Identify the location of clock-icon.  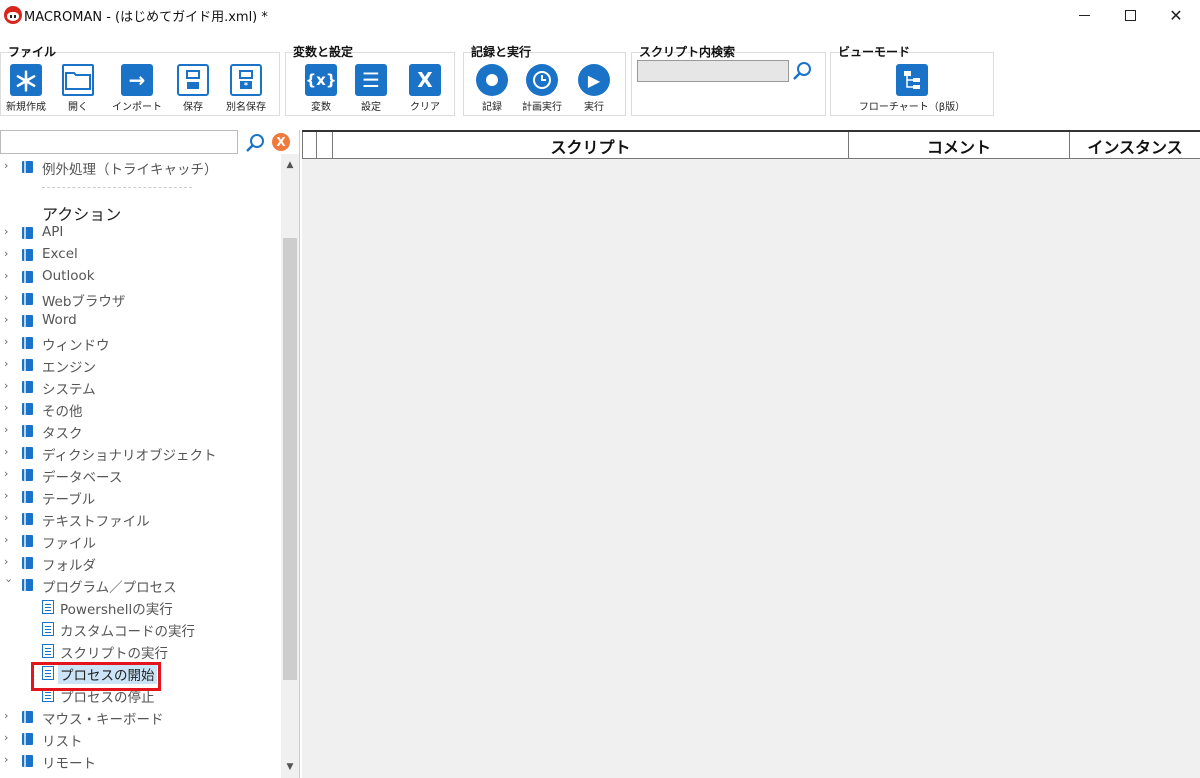
(542, 80).